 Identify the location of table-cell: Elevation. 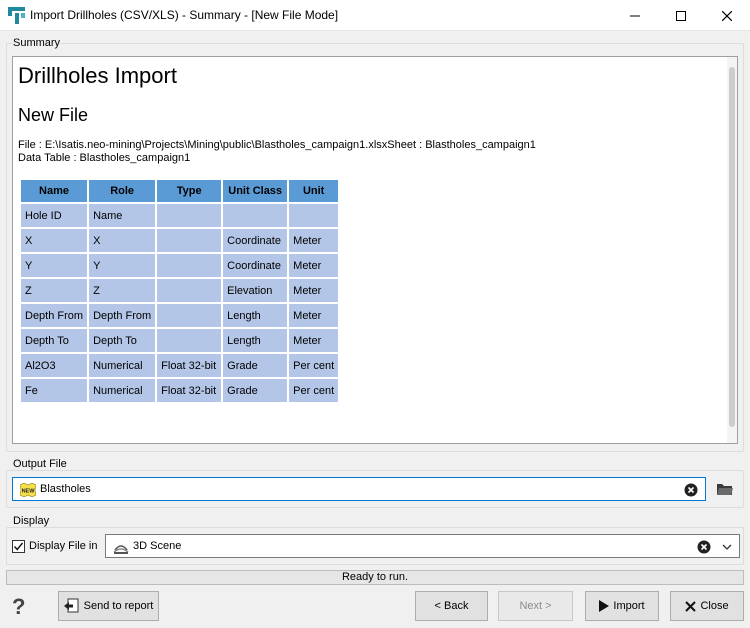
(255, 290).